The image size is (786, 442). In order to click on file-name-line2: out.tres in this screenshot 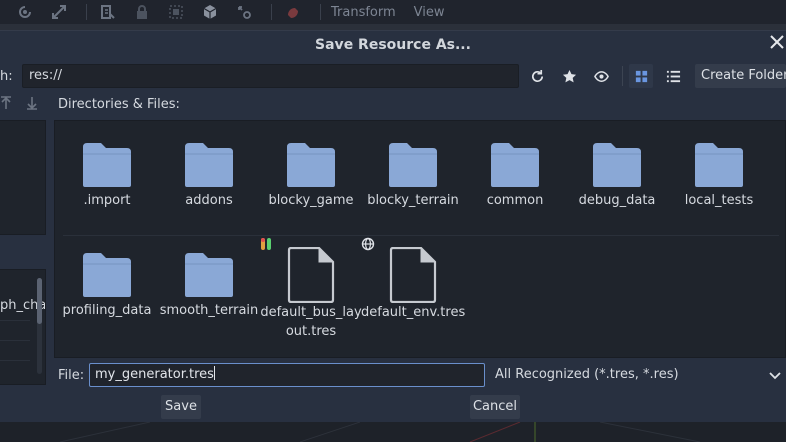, I will do `click(311, 331)`.